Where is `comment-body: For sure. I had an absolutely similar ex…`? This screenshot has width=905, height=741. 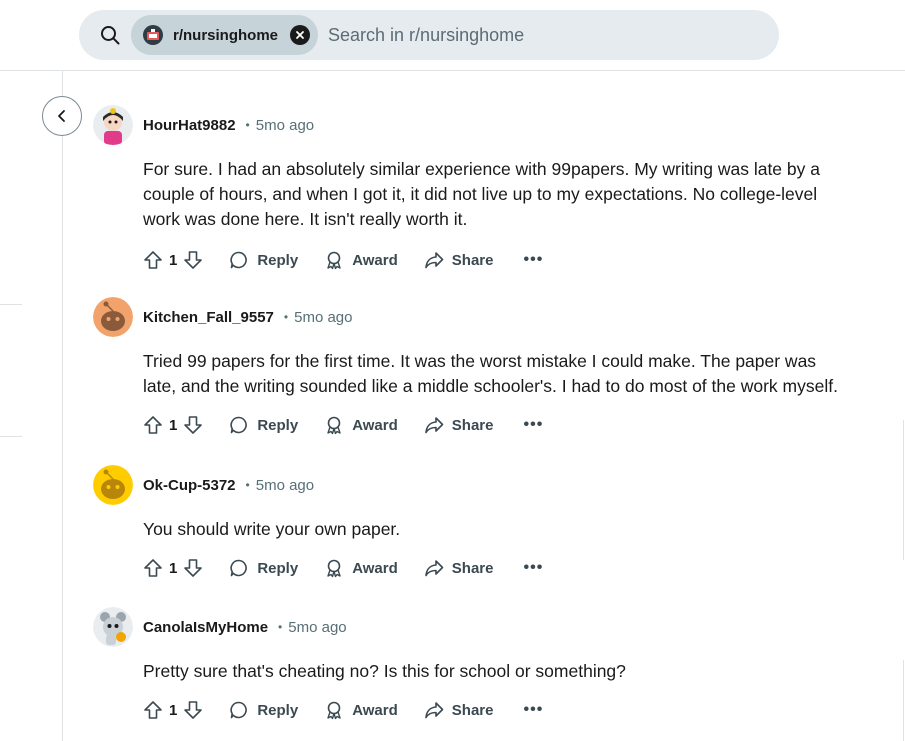
comment-body: For sure. I had an absolutely similar ex… is located at coordinates (481, 194).